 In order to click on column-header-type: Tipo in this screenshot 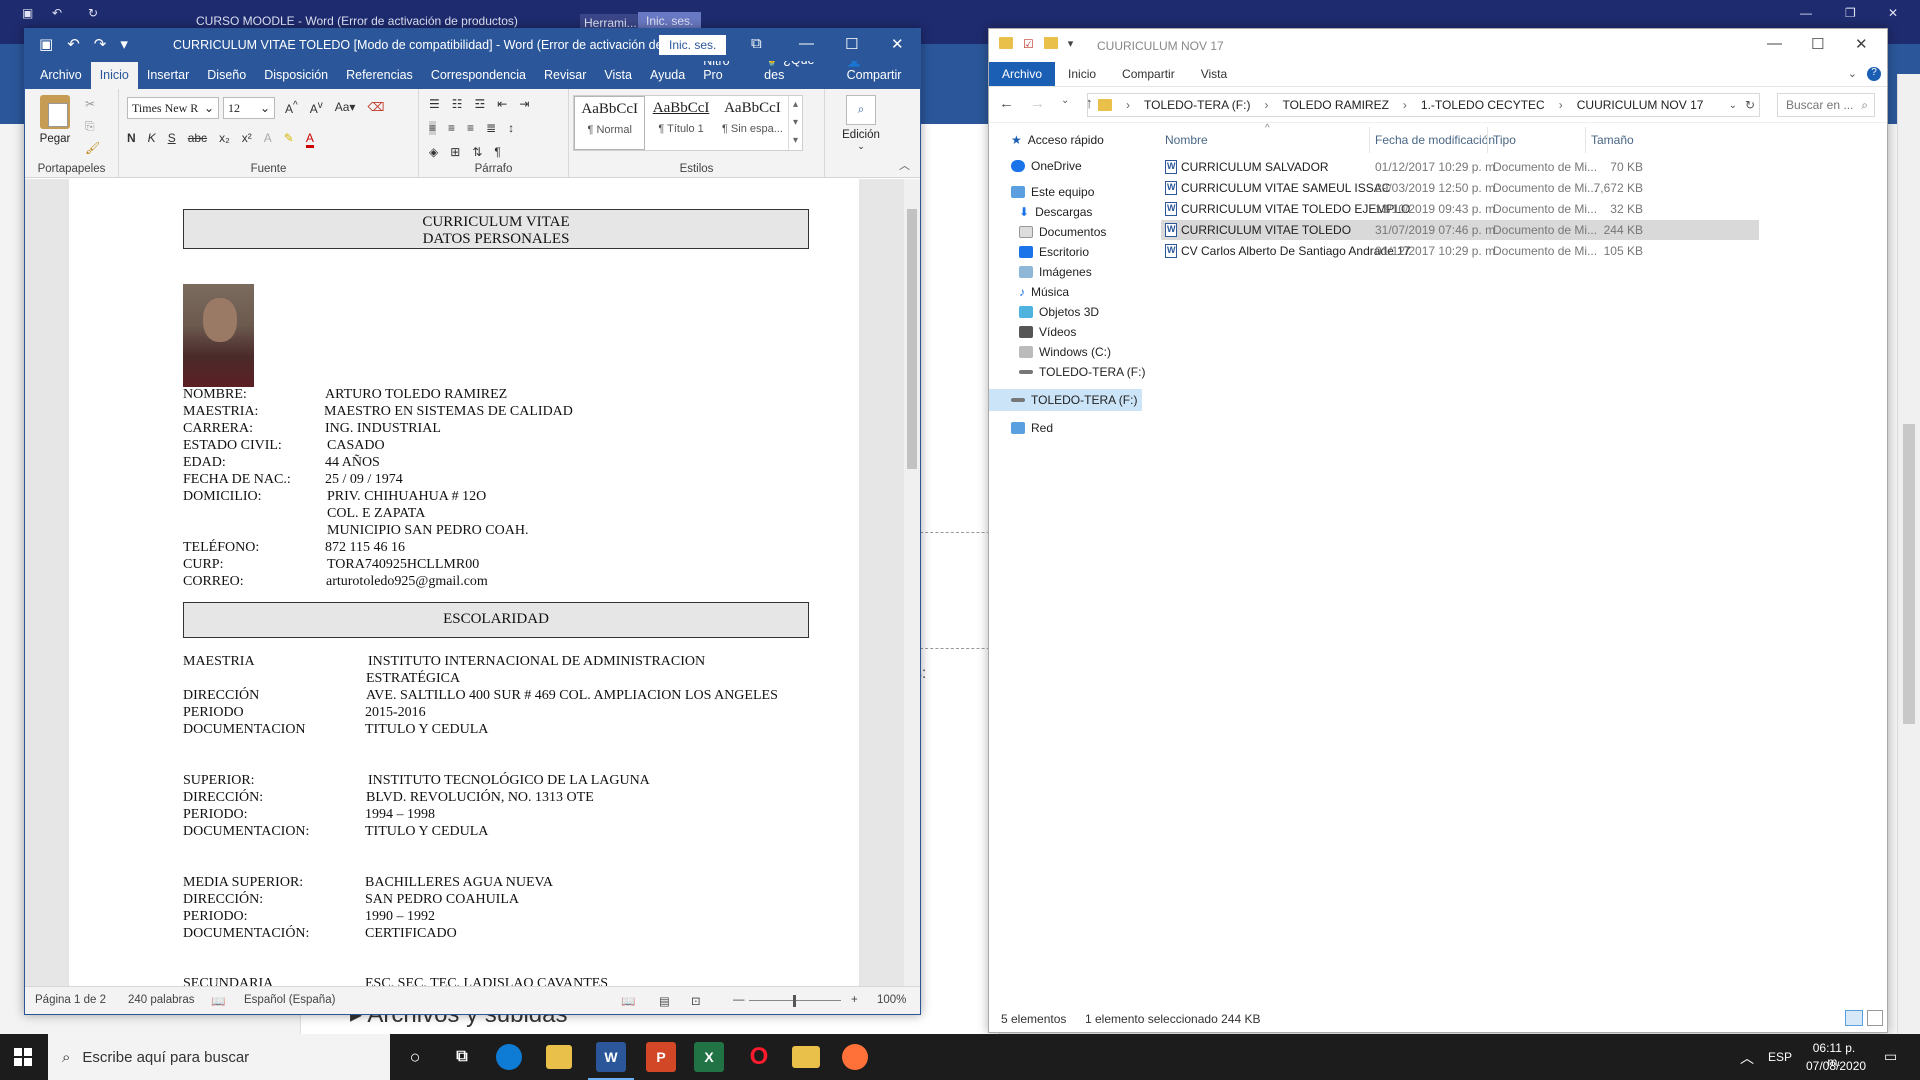, I will do `click(1504, 140)`.